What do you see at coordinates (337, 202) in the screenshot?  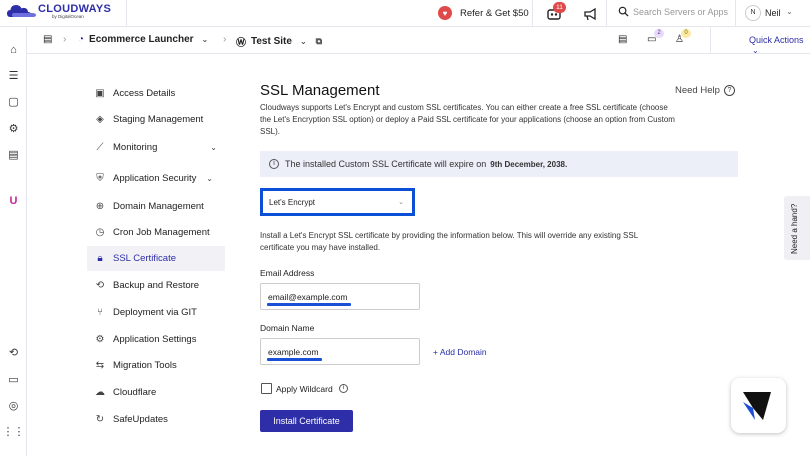 I see `ssl-type-select: Let's Encrypt ⌄` at bounding box center [337, 202].